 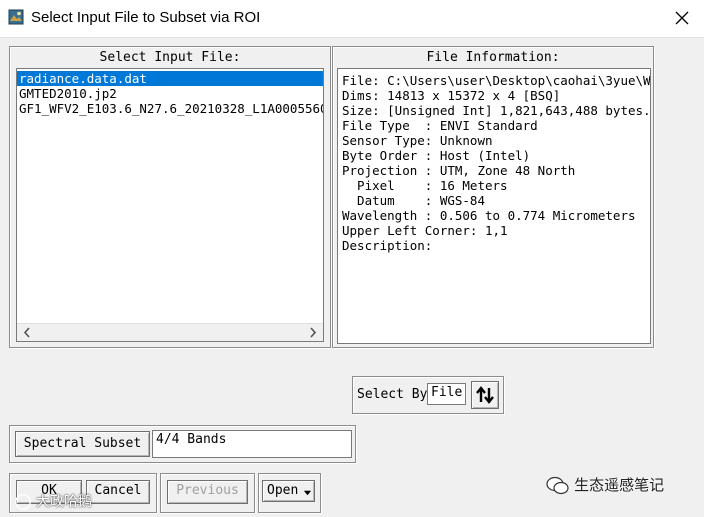 What do you see at coordinates (557, 485) in the screenshot?
I see `wechat-icon` at bounding box center [557, 485].